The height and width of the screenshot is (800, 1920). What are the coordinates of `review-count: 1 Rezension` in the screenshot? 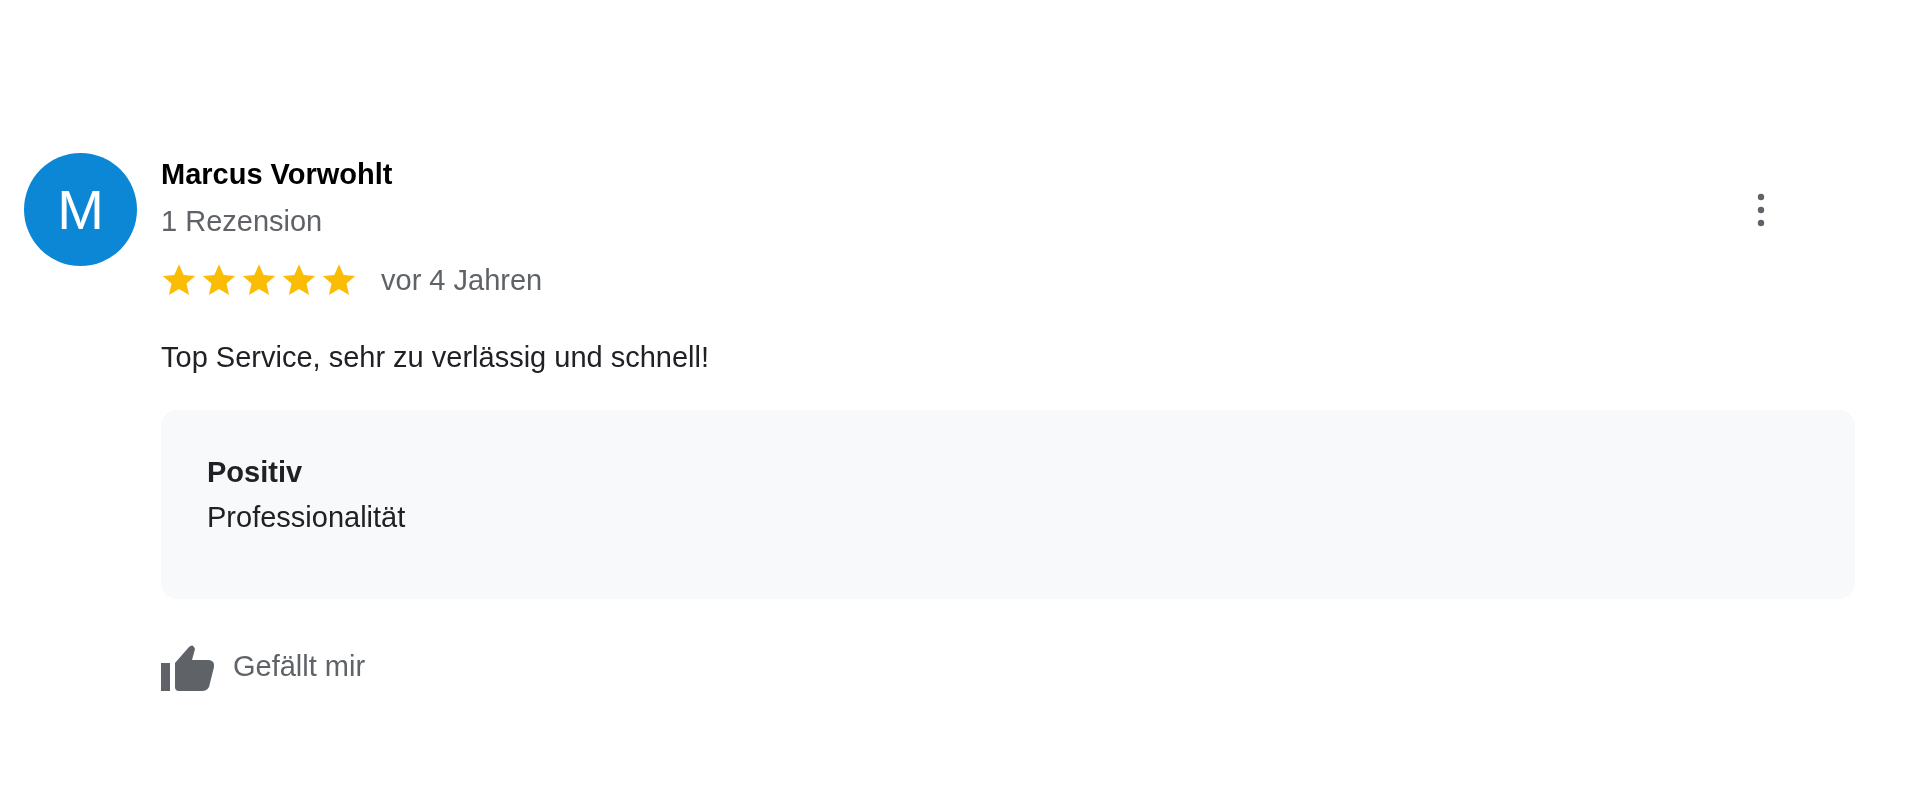 It's located at (242, 221).